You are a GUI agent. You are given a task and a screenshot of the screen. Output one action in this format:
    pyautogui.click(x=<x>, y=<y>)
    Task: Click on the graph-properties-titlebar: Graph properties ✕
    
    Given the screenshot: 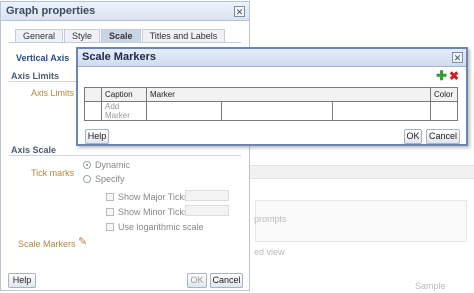 What is the action you would take?
    pyautogui.click(x=125, y=11)
    